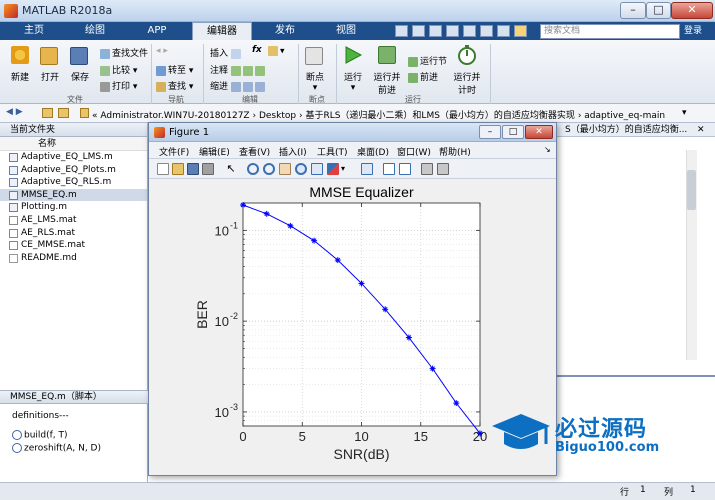 The height and width of the screenshot is (500, 715). What do you see at coordinates (413, 61) in the screenshot?
I see `run-section-icon` at bounding box center [413, 61].